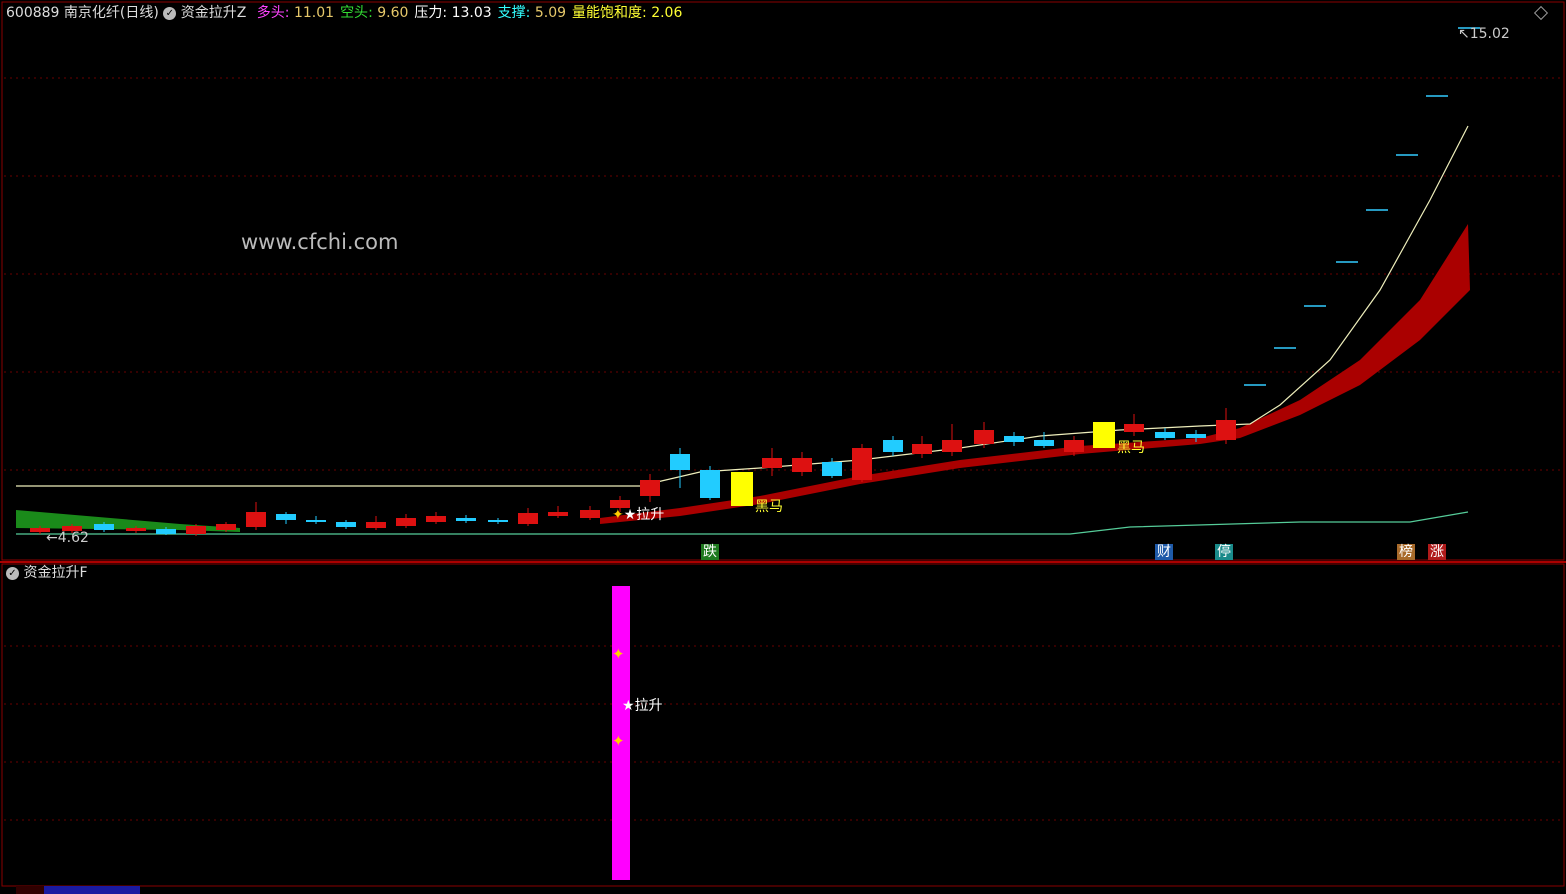  I want to click on header-item-label: 量能饱和度, so click(607, 13).